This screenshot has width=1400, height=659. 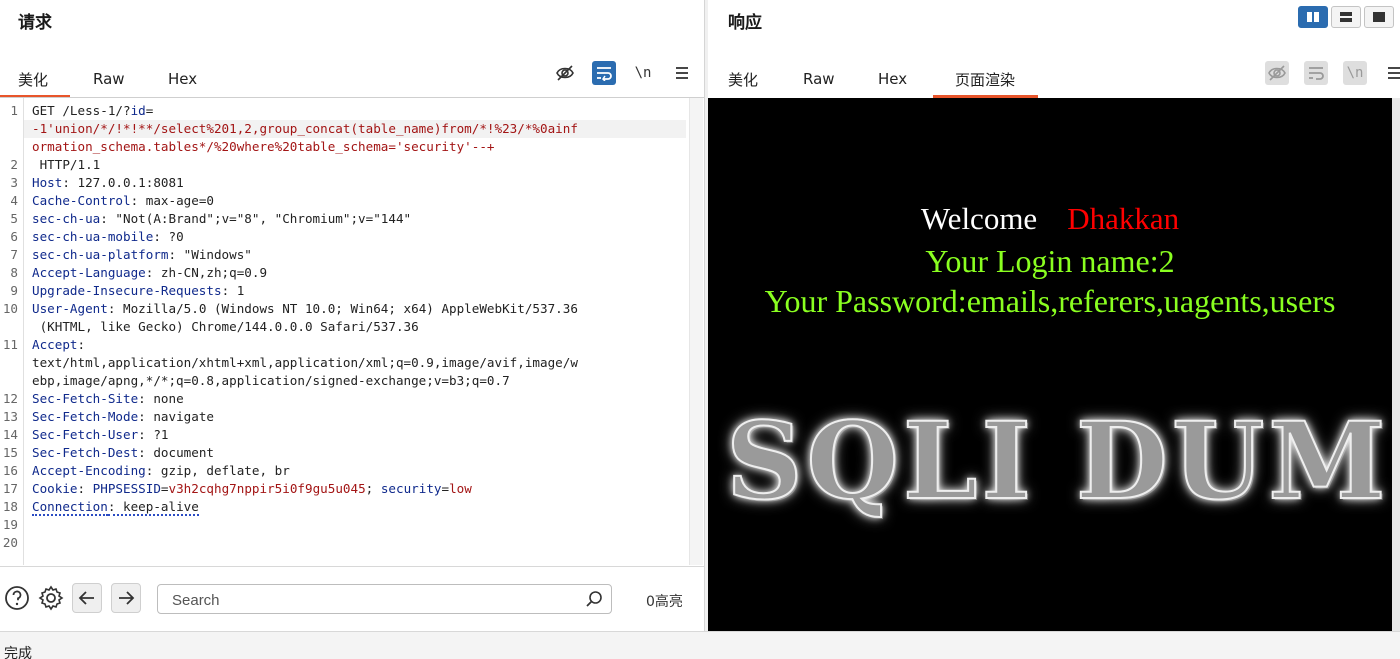 What do you see at coordinates (359, 111) in the screenshot?
I see `code-line: GET /Less-1/?id=` at bounding box center [359, 111].